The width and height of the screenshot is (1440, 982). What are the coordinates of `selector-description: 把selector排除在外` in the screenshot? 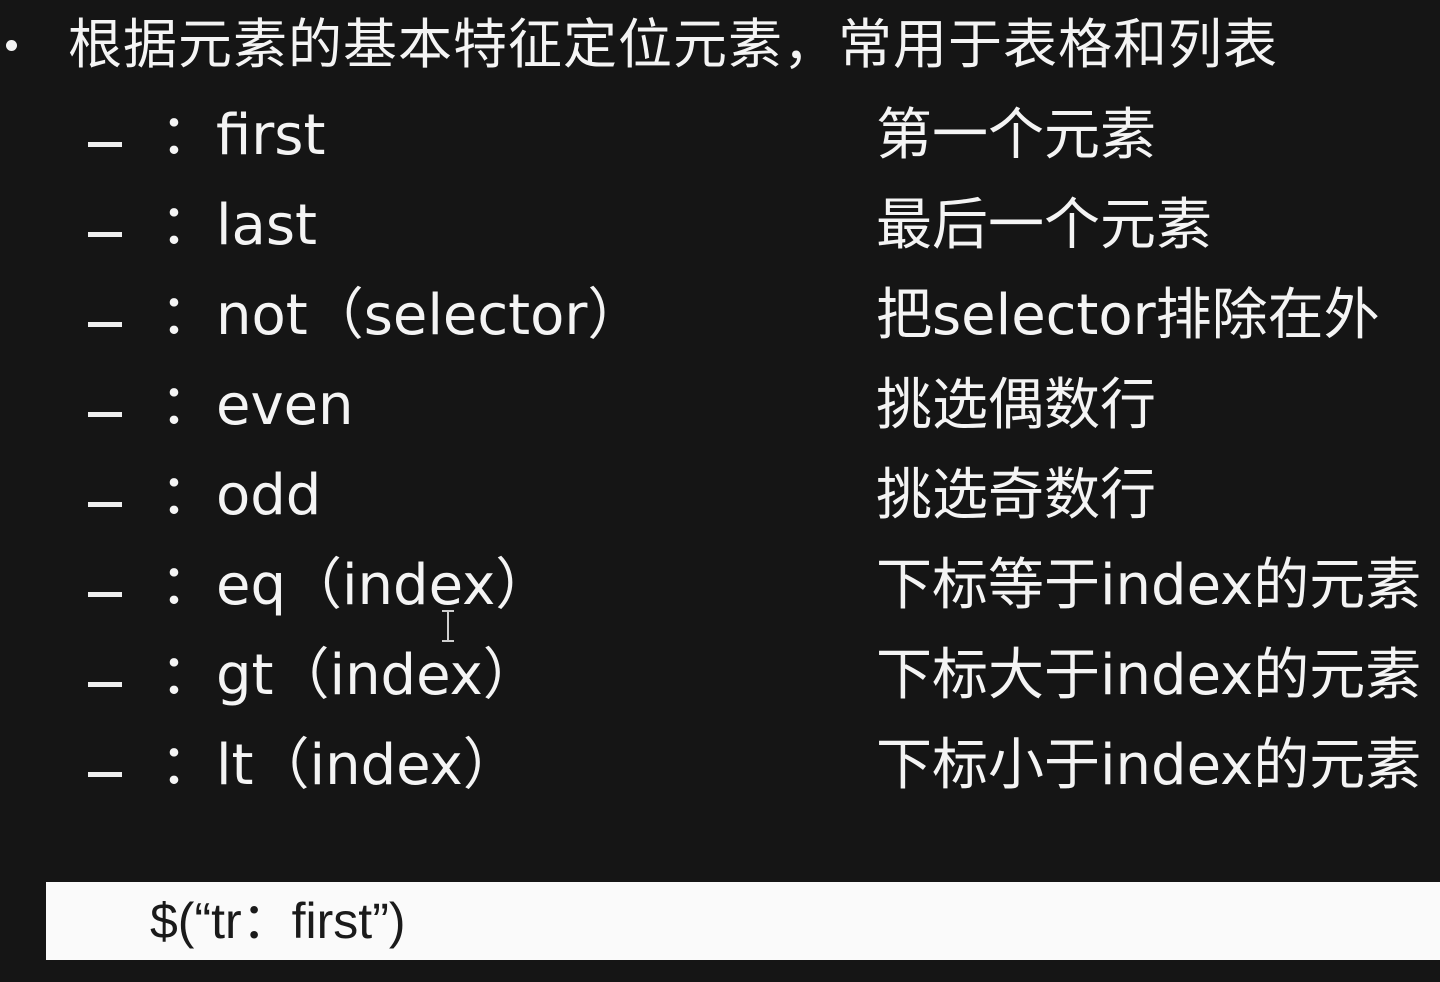 It's located at (1128, 315).